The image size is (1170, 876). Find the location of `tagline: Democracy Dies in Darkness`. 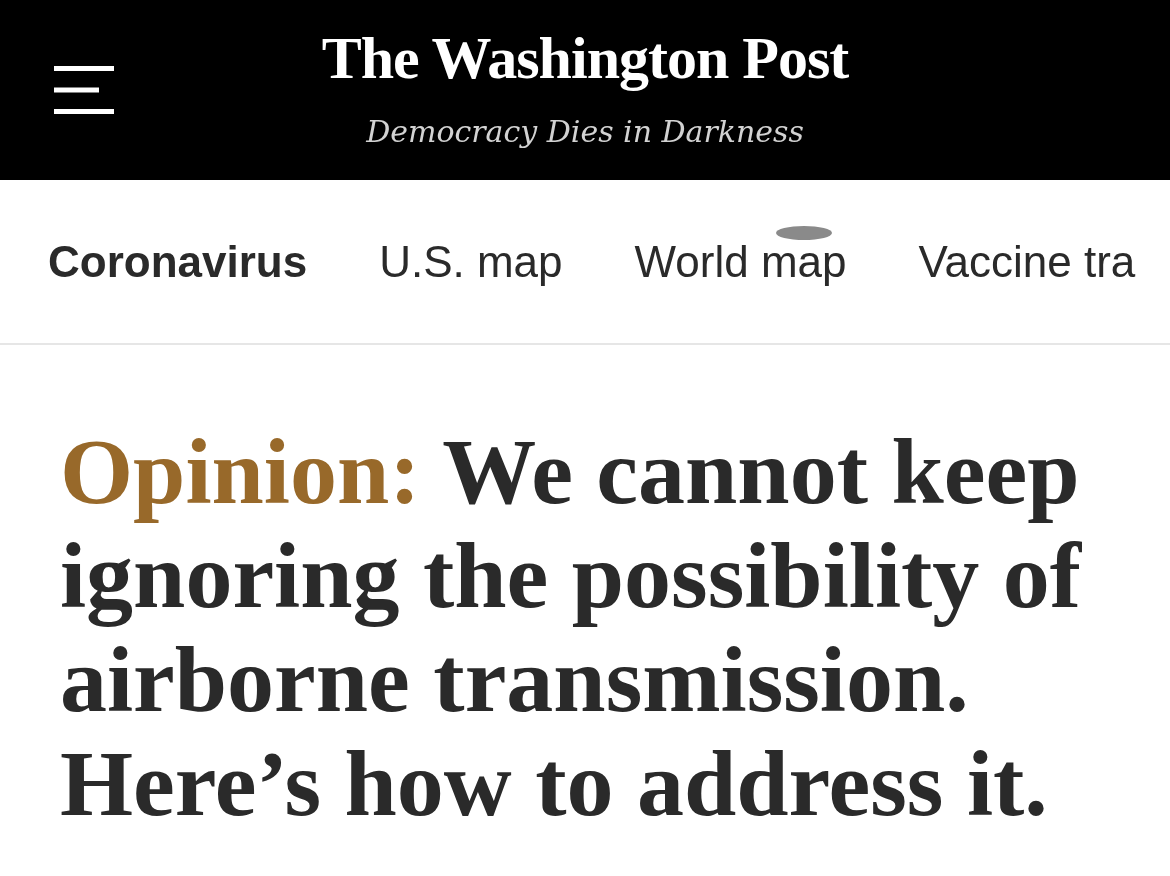

tagline: Democracy Dies in Darkness is located at coordinates (585, 132).